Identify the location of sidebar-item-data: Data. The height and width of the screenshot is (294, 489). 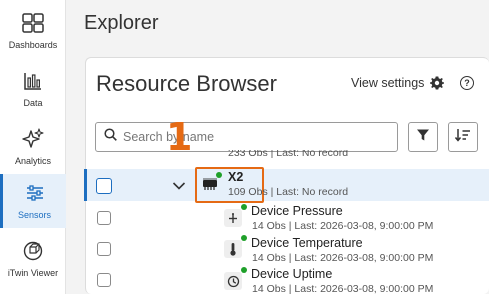
(33, 90).